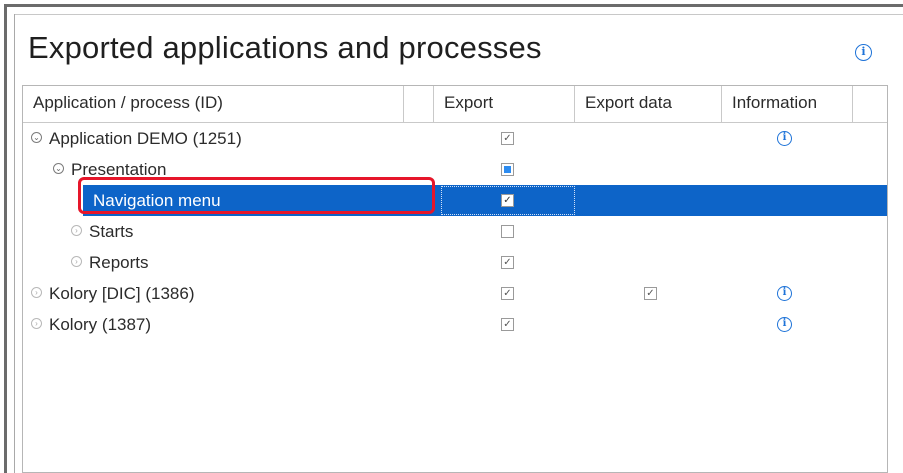 The height and width of the screenshot is (473, 903). Describe the element at coordinates (285, 47) in the screenshot. I see `page-title: Exported applications and processes` at that location.